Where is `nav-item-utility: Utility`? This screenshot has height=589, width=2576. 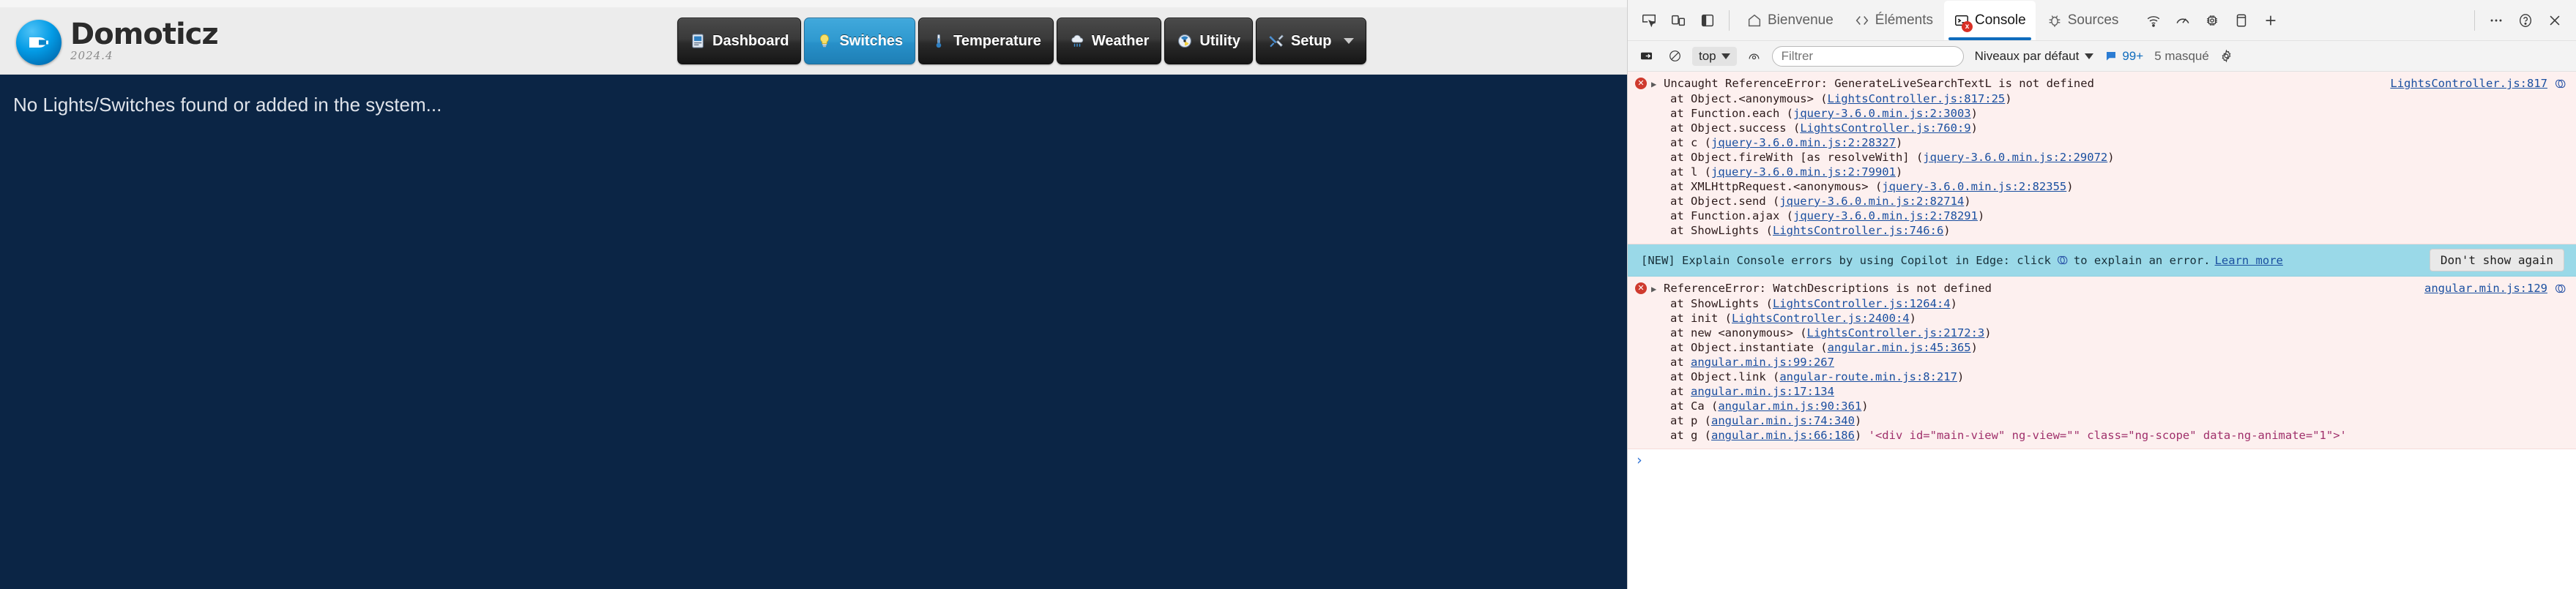 nav-item-utility: Utility is located at coordinates (1208, 41).